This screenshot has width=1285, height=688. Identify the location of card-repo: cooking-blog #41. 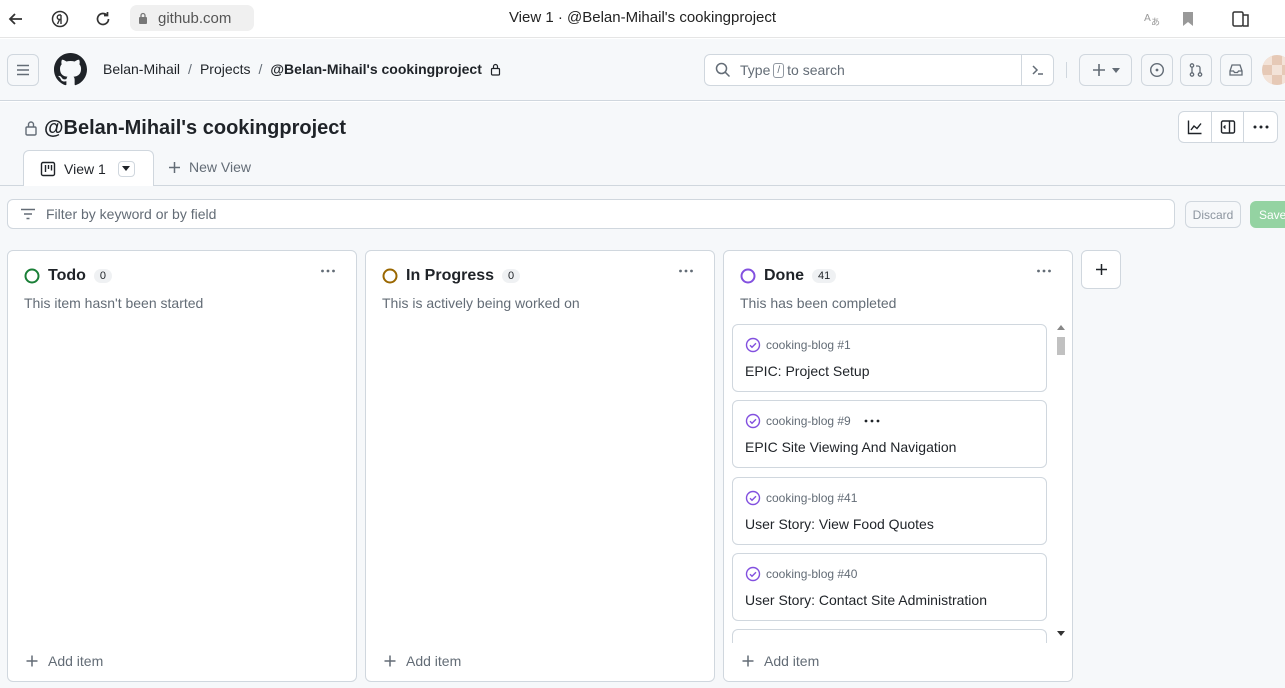
(811, 498).